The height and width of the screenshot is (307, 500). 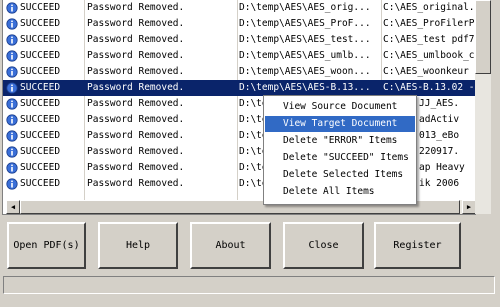 What do you see at coordinates (429, 23) in the screenshot?
I see `target-path-cell: C:\AES_ProFilerP` at bounding box center [429, 23].